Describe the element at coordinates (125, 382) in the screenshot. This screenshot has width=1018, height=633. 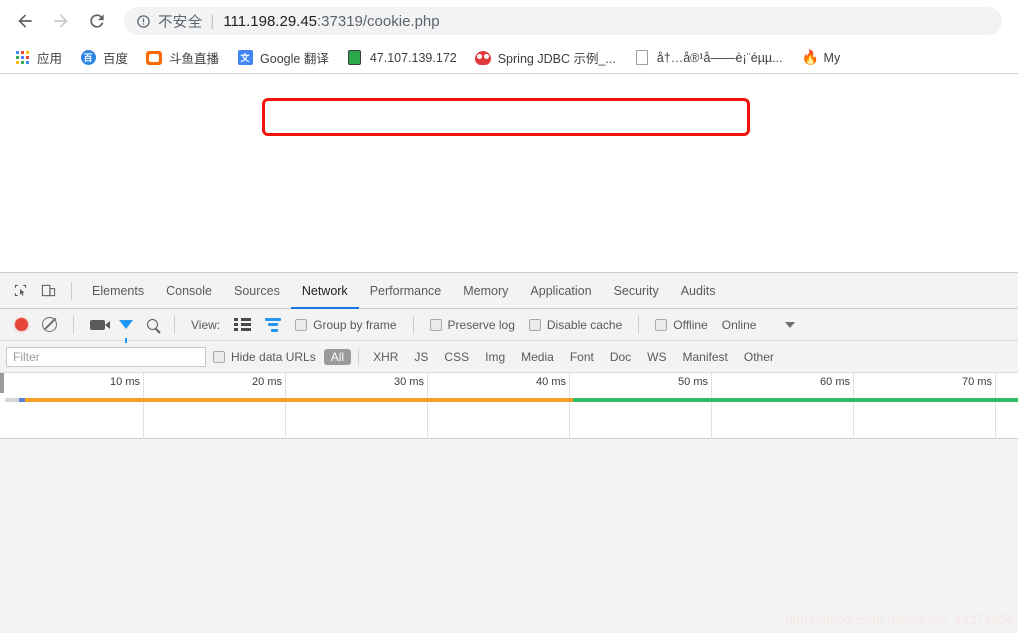
I see `tick-label: 10 ms` at that location.